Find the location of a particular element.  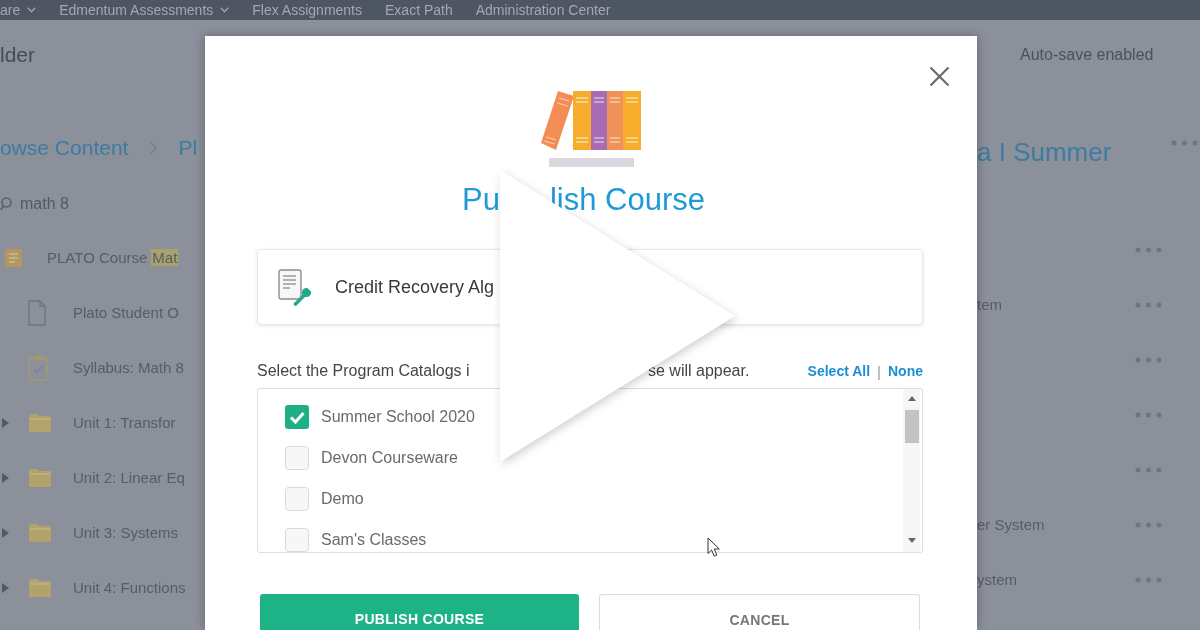

checkbox-label: Sam's Classes is located at coordinates (374, 539).